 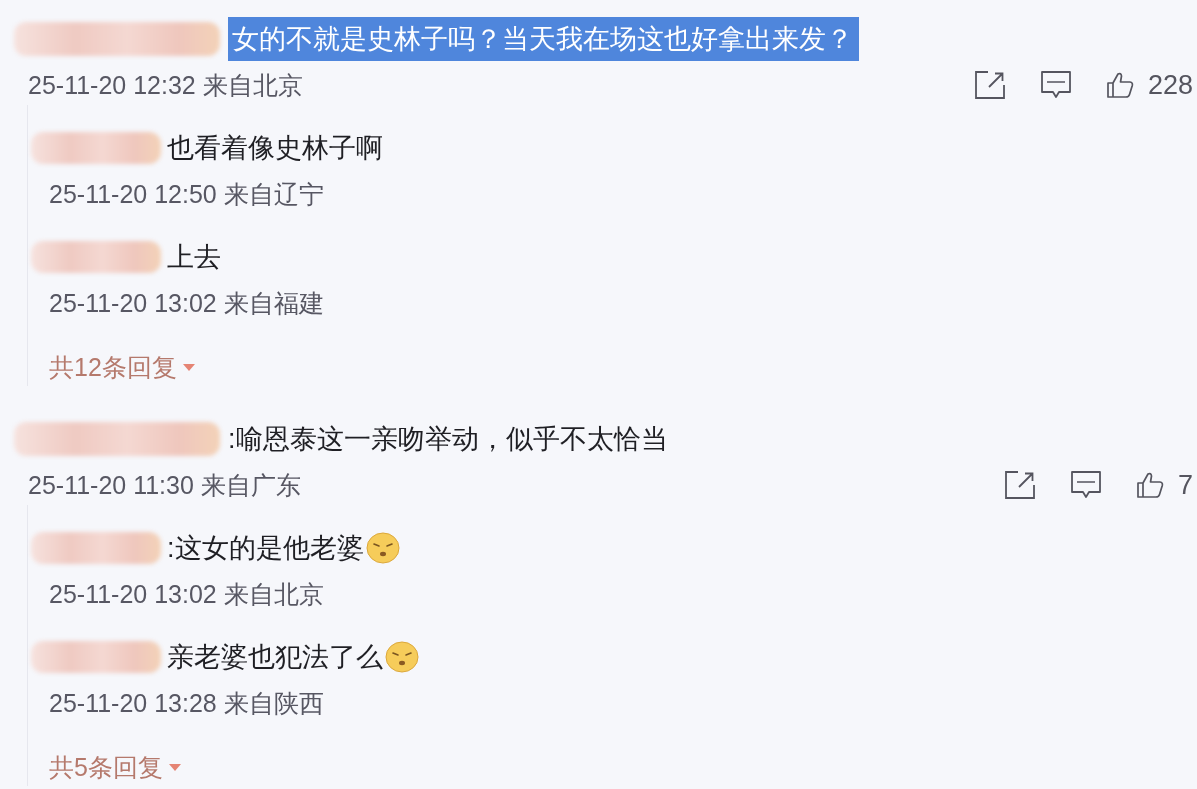 What do you see at coordinates (275, 148) in the screenshot?
I see `reply-text: 也看着像史林子啊` at bounding box center [275, 148].